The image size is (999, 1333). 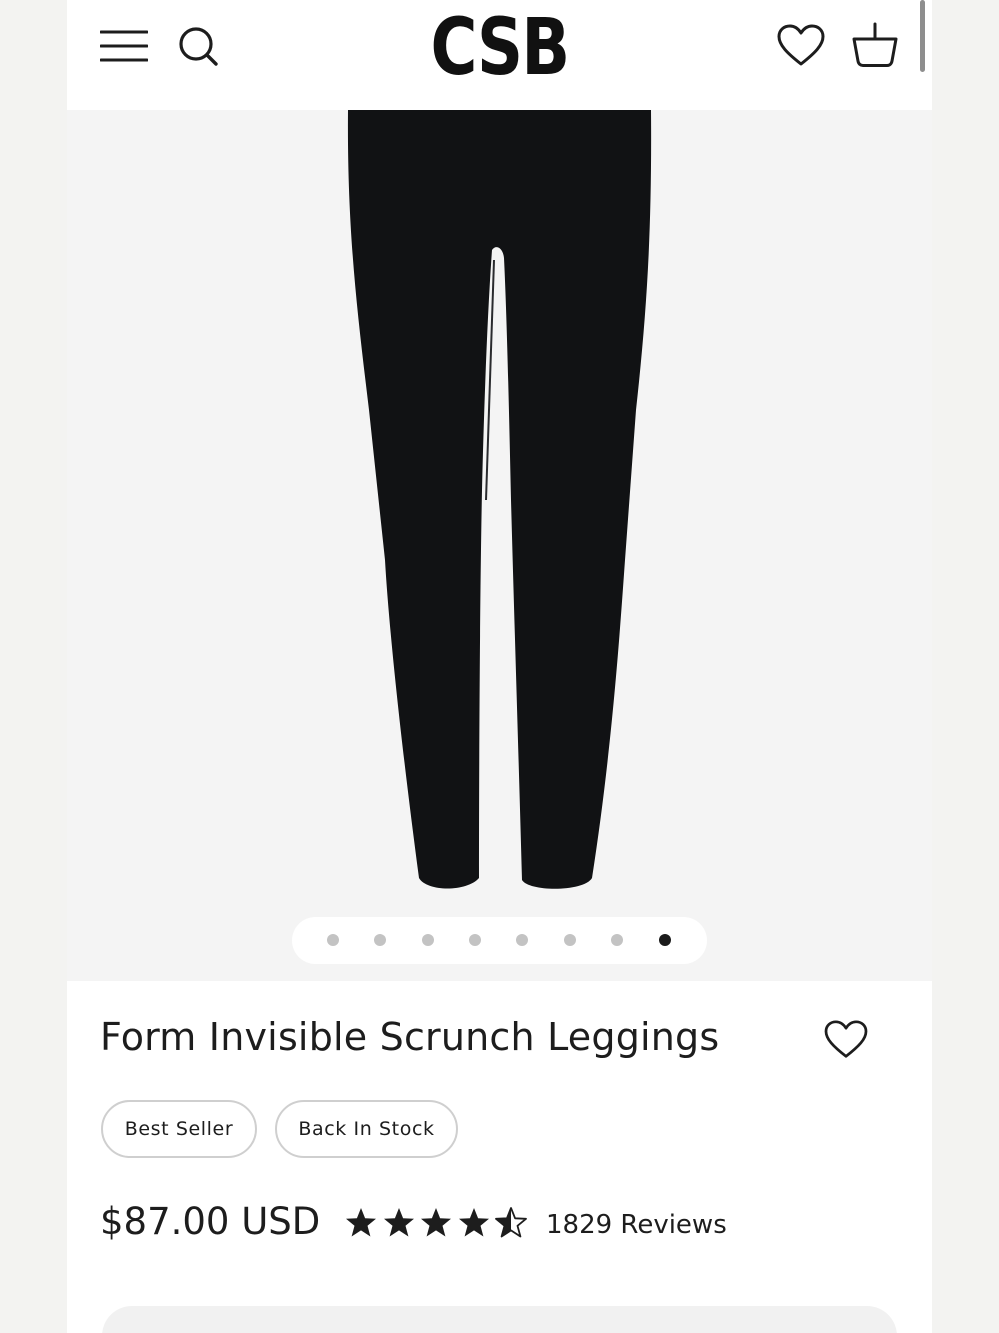 I want to click on product-title: Form Invisible Scrunch Leggings, so click(x=410, y=1037).